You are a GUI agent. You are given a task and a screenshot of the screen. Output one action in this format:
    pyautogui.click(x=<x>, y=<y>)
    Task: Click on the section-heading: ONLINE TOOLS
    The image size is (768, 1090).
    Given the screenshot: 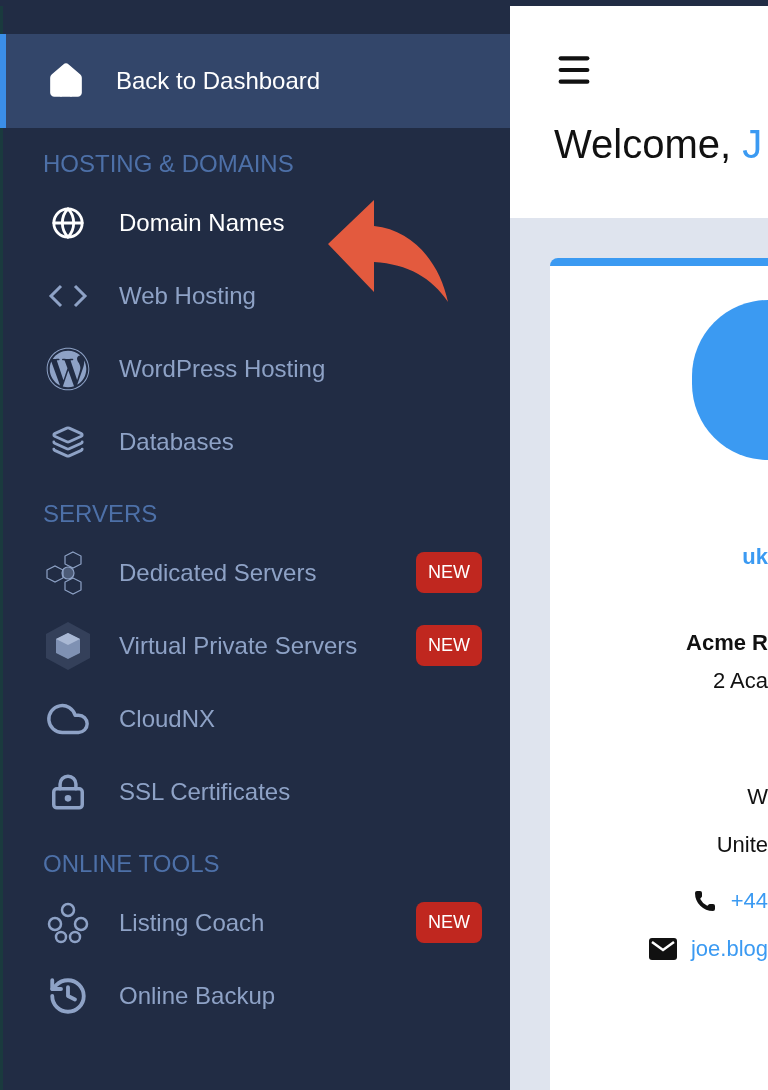 What is the action you would take?
    pyautogui.click(x=131, y=864)
    